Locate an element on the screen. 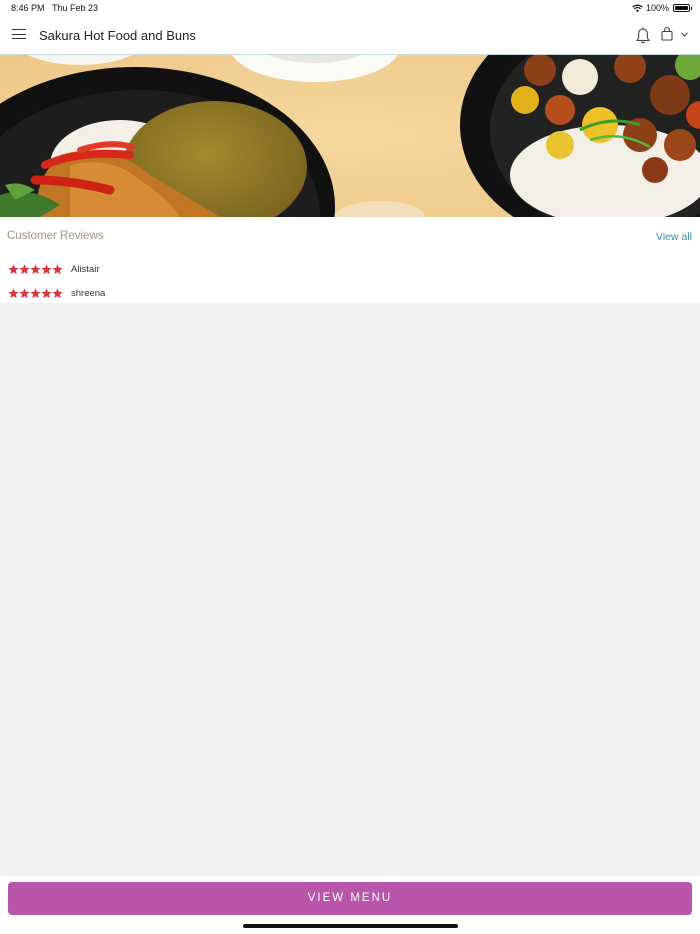 The image size is (700, 934). status-date: Thu Feb 23 is located at coordinates (75, 8).